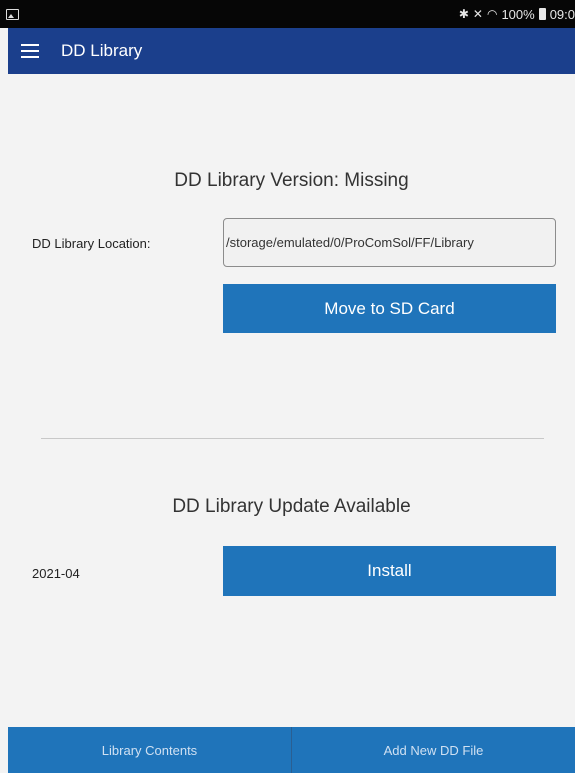 The image size is (575, 773). I want to click on install-button: Install, so click(389, 571).